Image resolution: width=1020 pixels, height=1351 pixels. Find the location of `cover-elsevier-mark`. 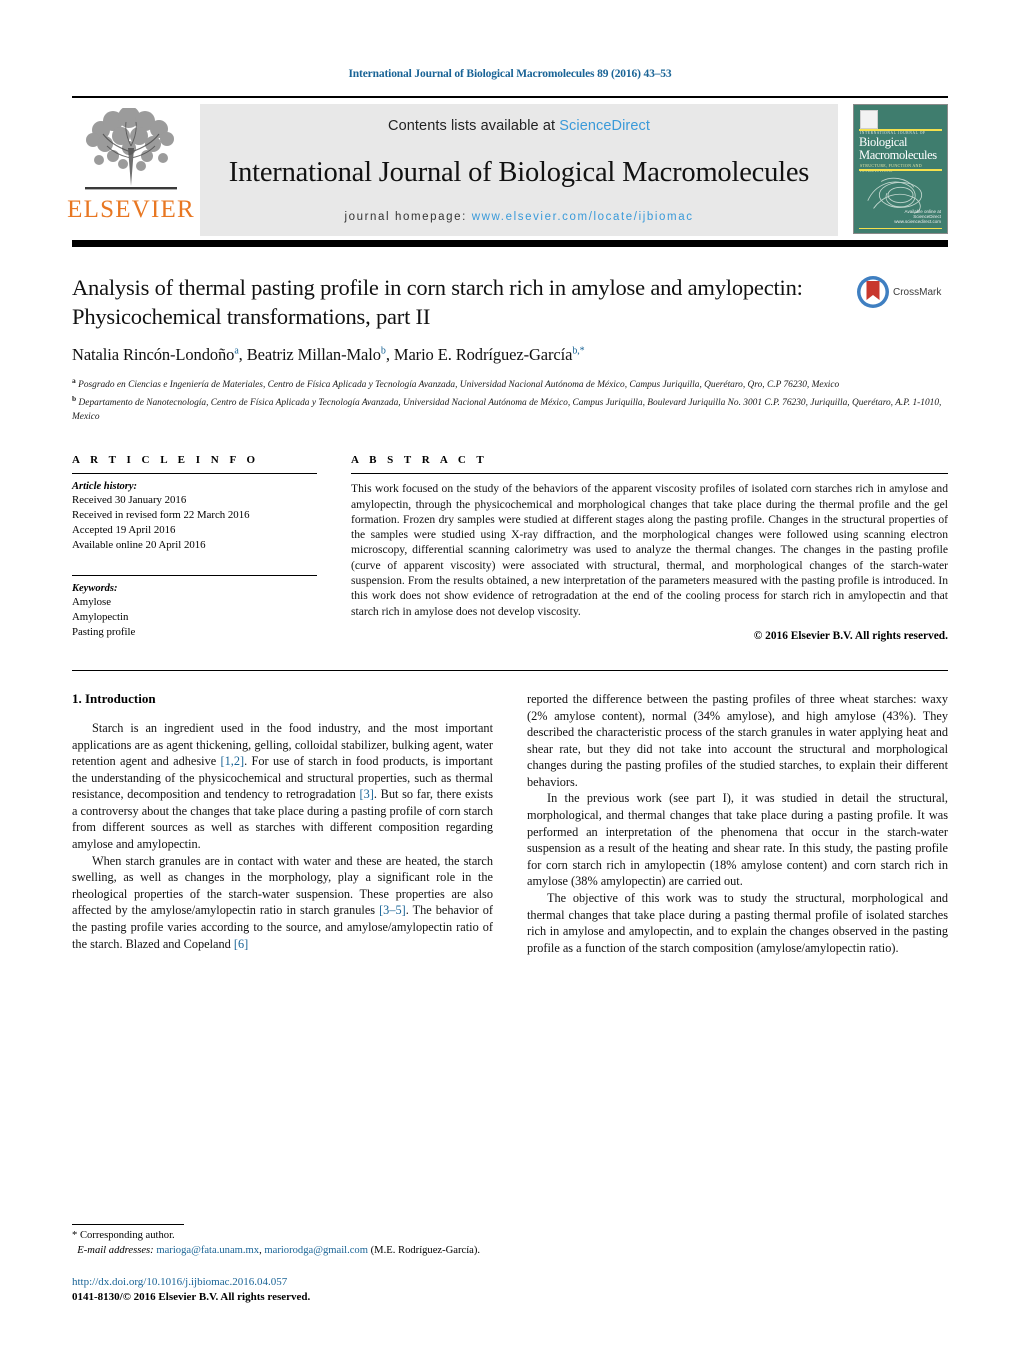

cover-elsevier-mark is located at coordinates (869, 119).